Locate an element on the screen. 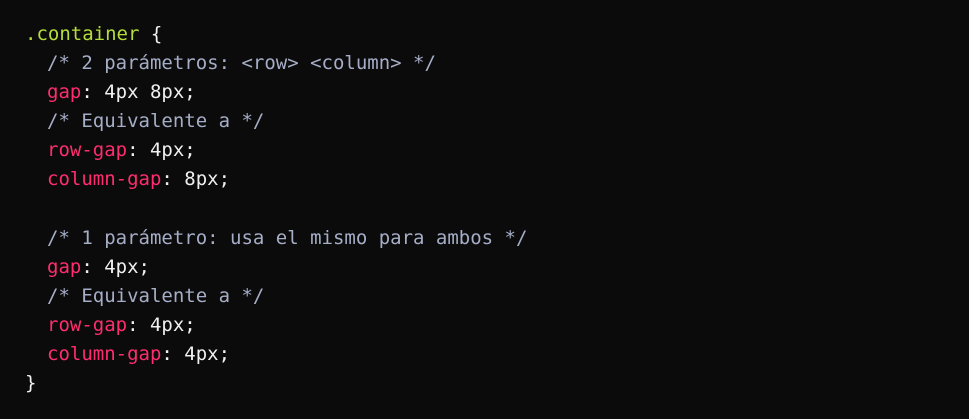 The image size is (969, 419). code-line-declaration: gap: 4px 8px; is located at coordinates (121, 92).